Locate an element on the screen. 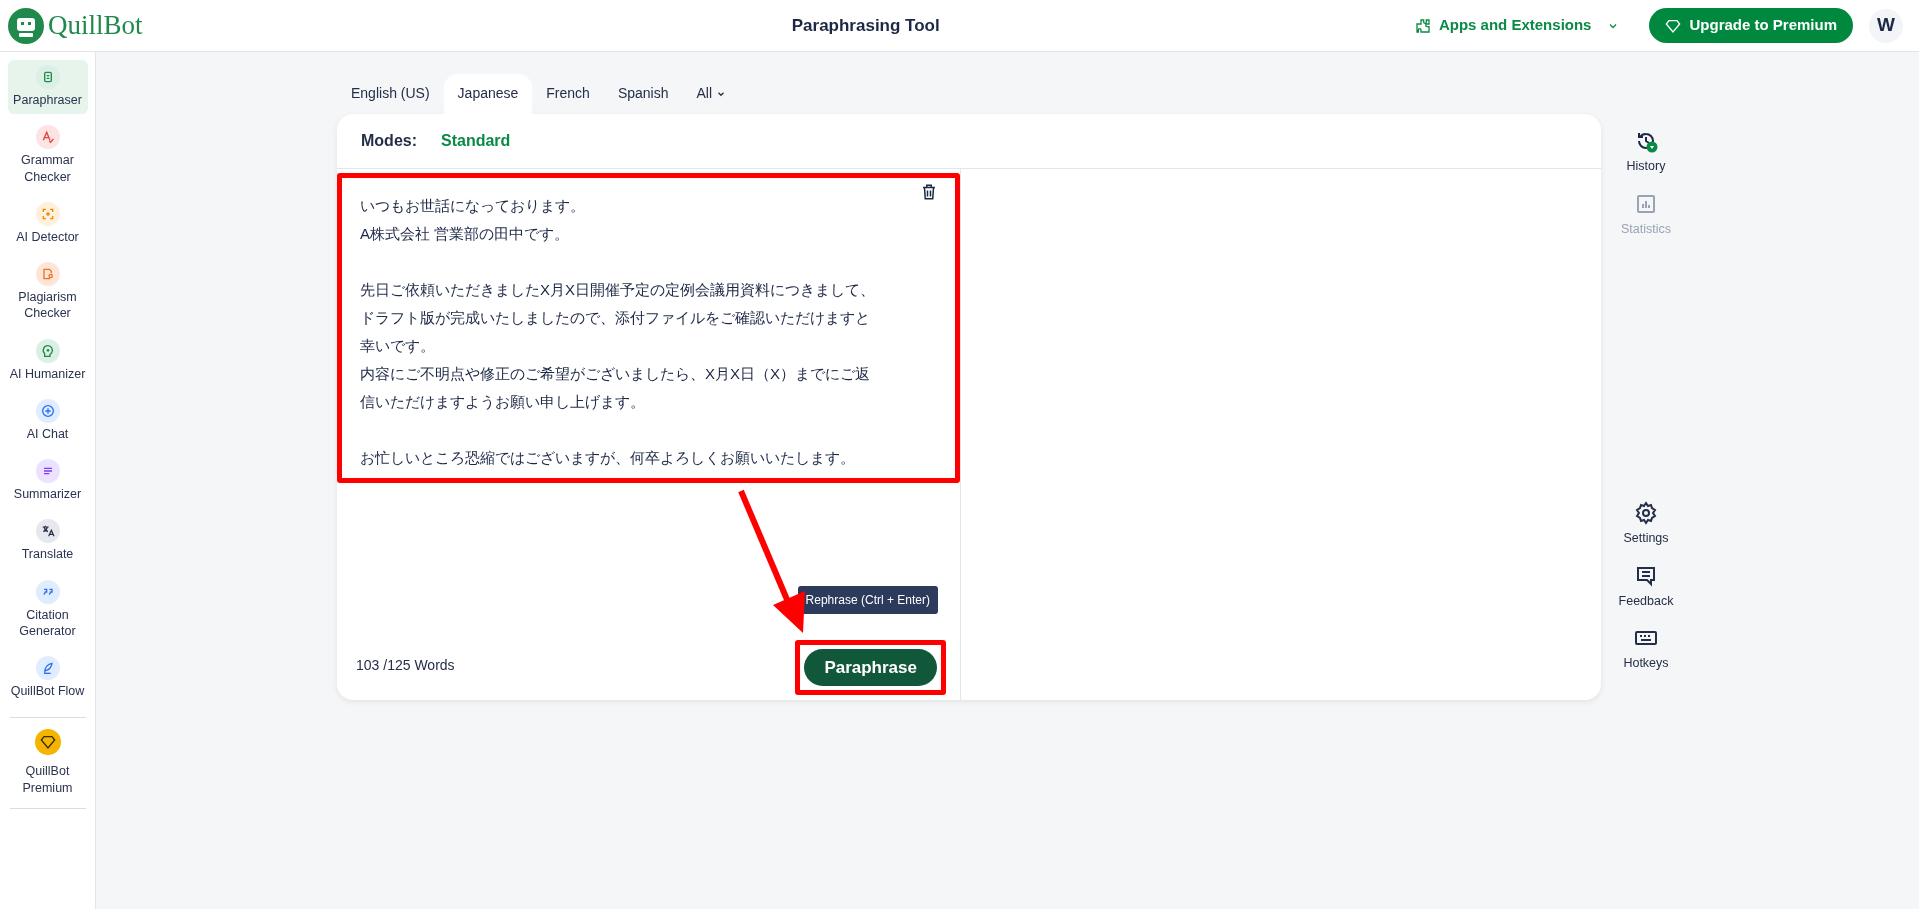  language-tab: Spanish is located at coordinates (643, 94).